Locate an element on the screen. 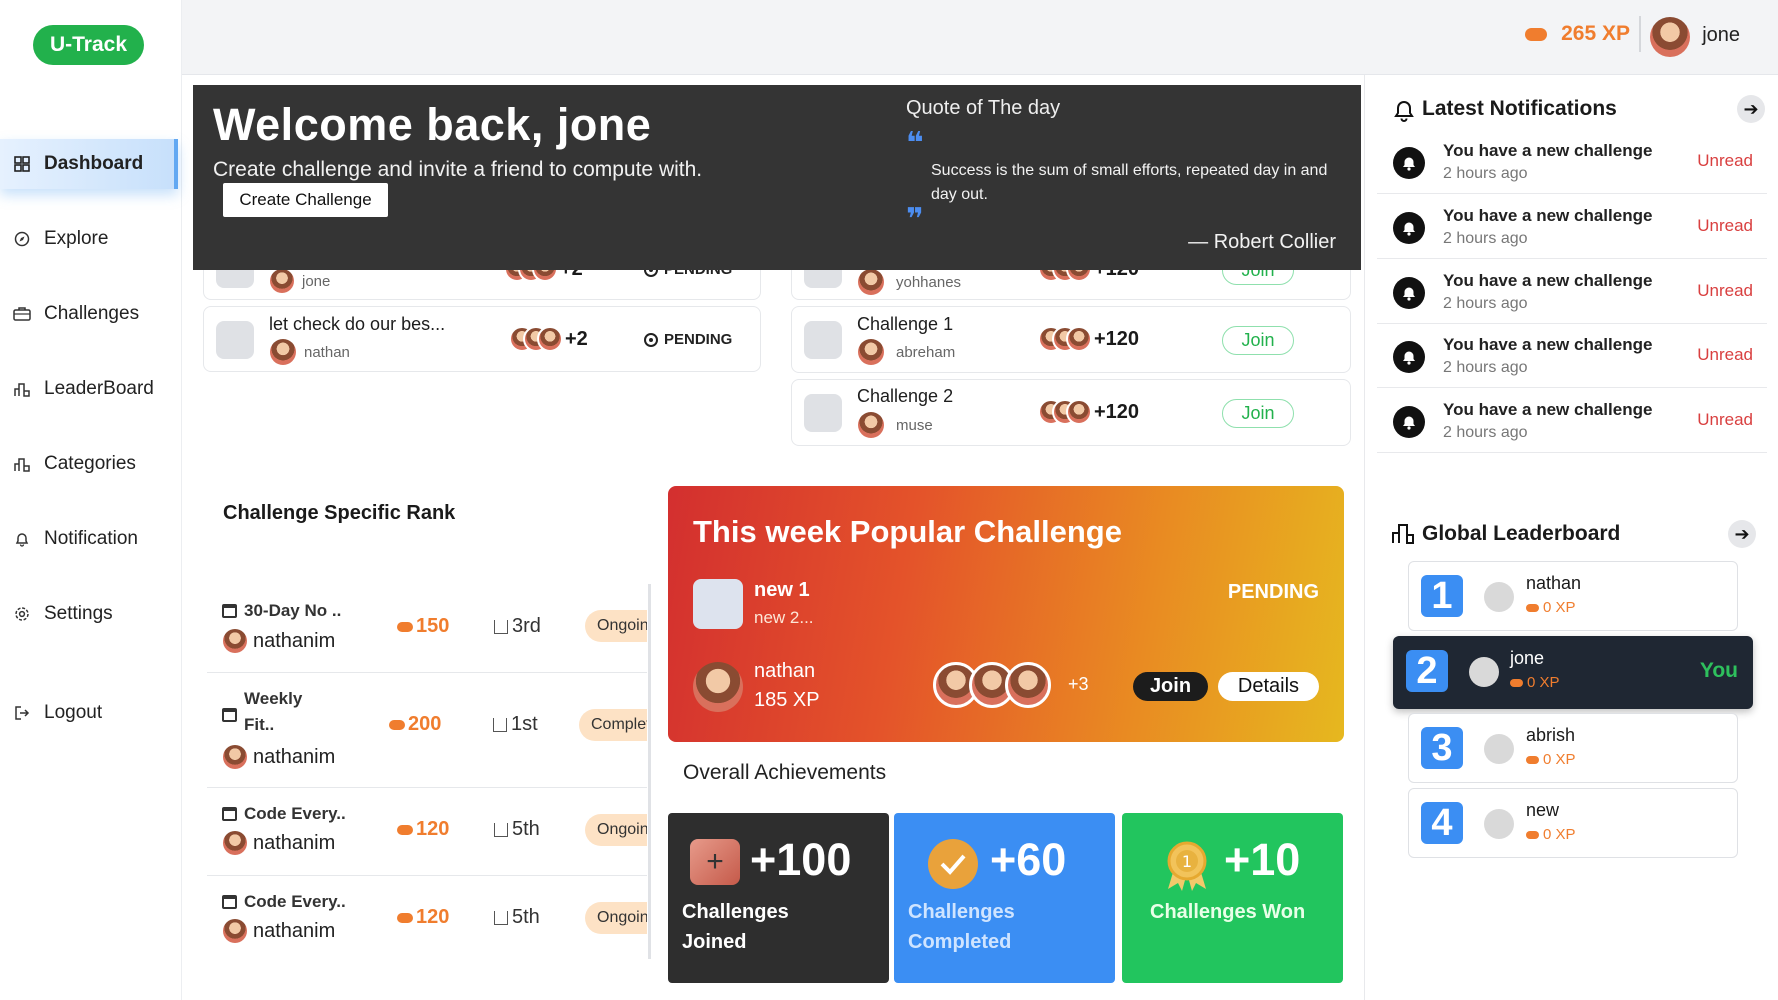 The width and height of the screenshot is (1778, 1000). status-badge: Ongoing is located at coordinates (616, 918).